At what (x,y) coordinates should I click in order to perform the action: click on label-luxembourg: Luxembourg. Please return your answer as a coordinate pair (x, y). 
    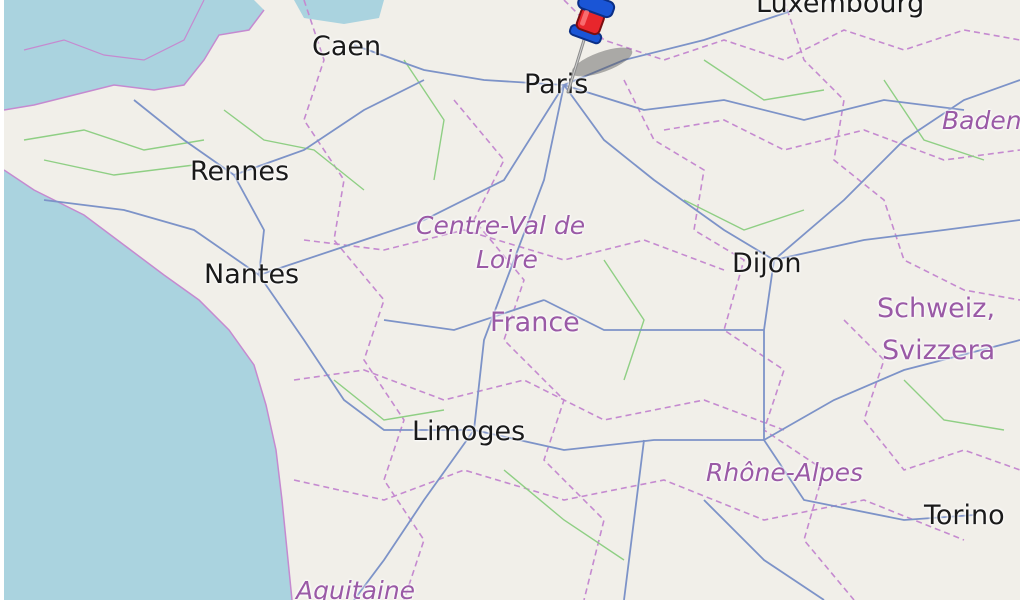
    Looking at the image, I should click on (840, 9).